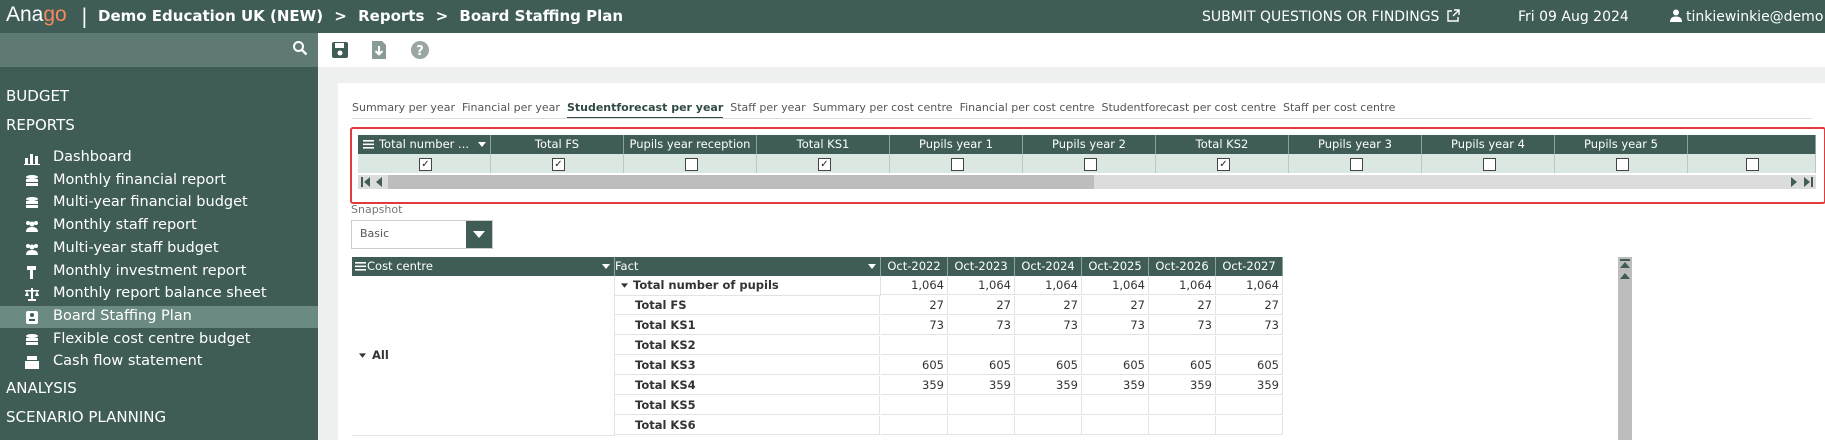  What do you see at coordinates (1331, 17) in the screenshot?
I see `submit-questions-link: SUBMIT QUESTIONS OR FINDINGS` at bounding box center [1331, 17].